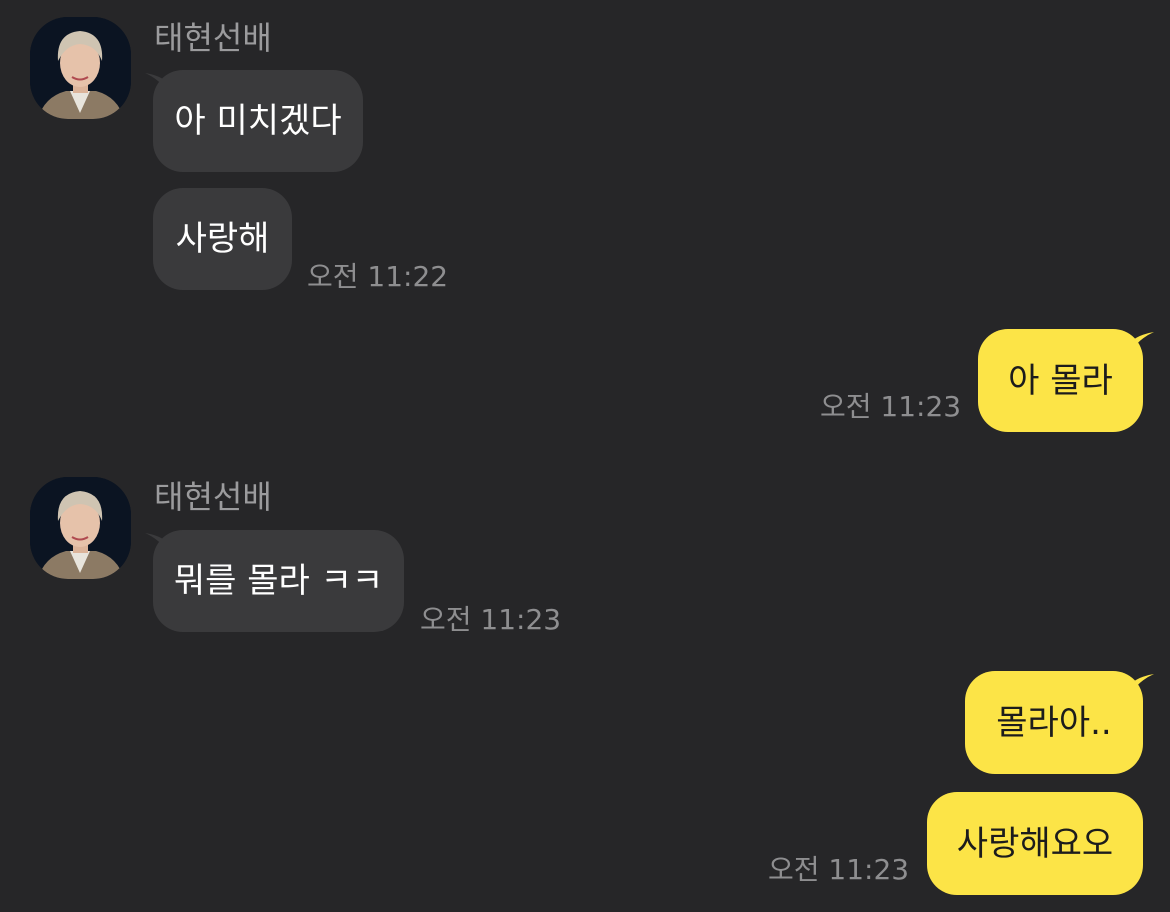  Describe the element at coordinates (278, 581) in the screenshot. I see `message-bubble-received: 뭐를 몰라 ㅋㅋ` at that location.